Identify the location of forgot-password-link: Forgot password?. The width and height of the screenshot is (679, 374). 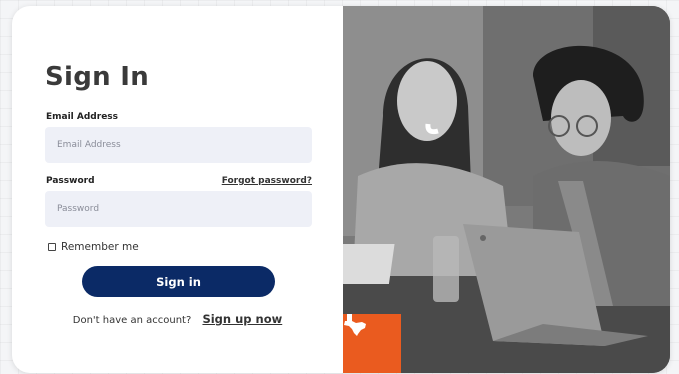
(267, 181).